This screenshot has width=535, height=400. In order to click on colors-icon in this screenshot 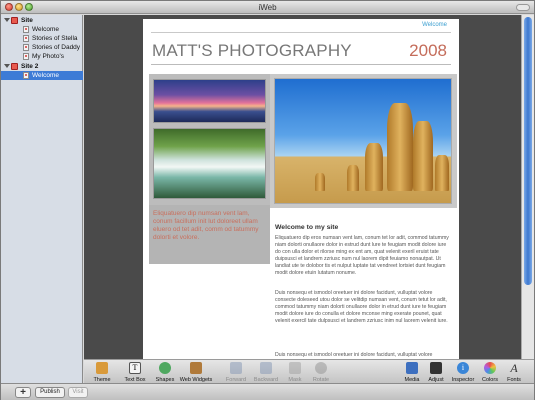, I will do `click(490, 368)`.